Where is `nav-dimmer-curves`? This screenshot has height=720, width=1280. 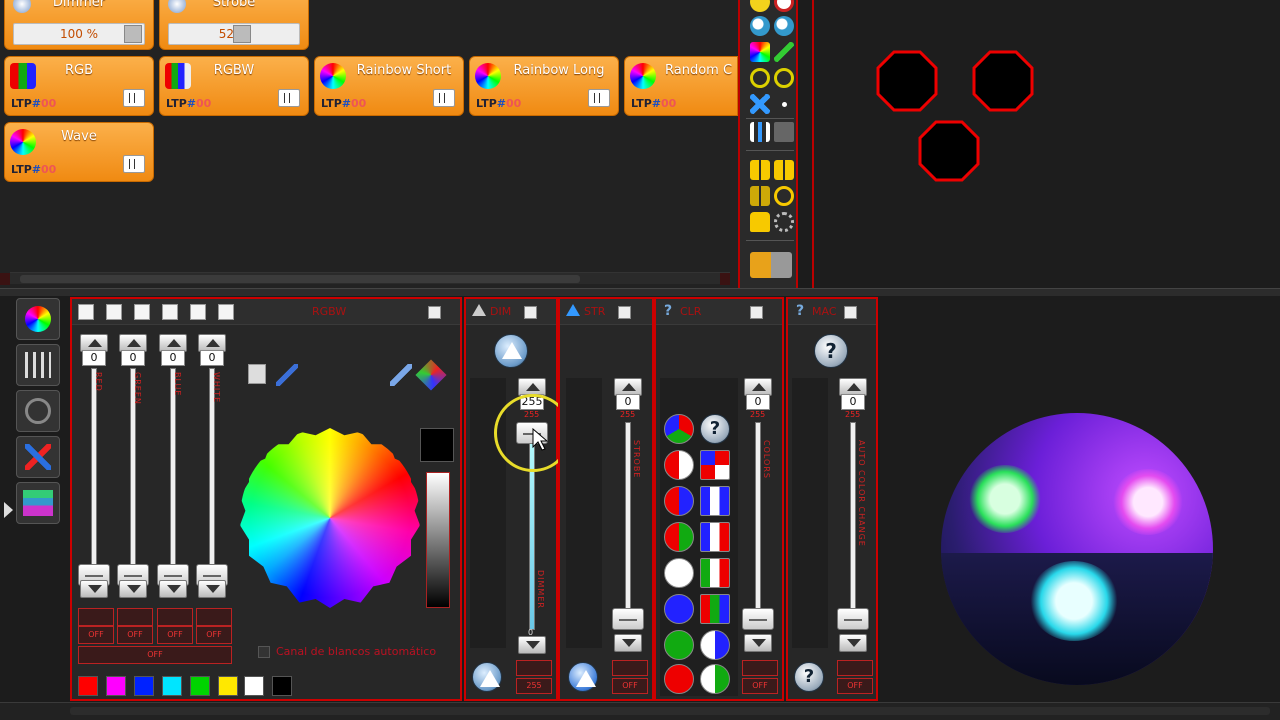
nav-dimmer-curves is located at coordinates (38, 411).